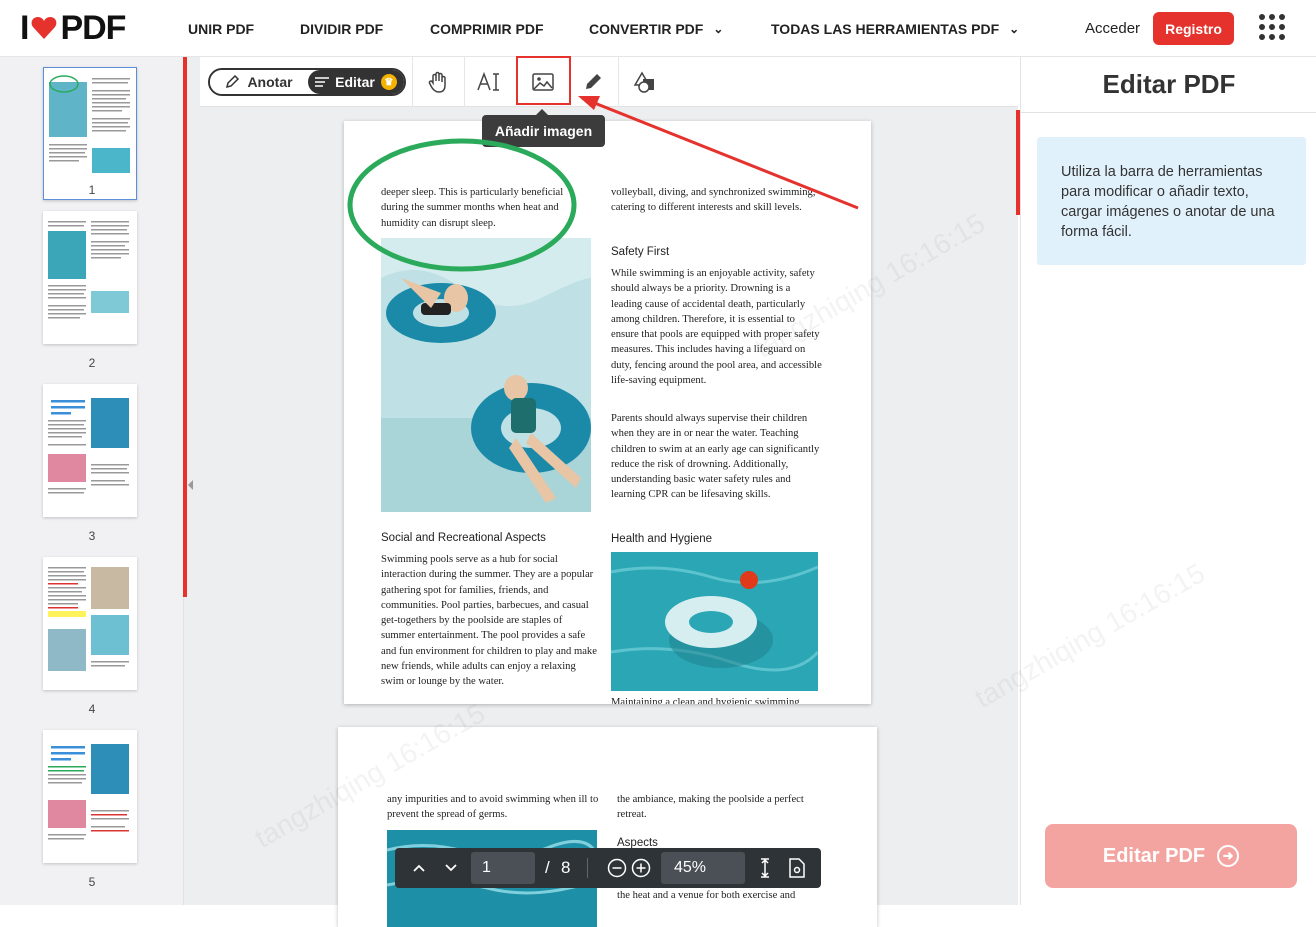 Image resolution: width=1316 pixels, height=927 pixels. I want to click on page-settings-icon, so click(797, 868).